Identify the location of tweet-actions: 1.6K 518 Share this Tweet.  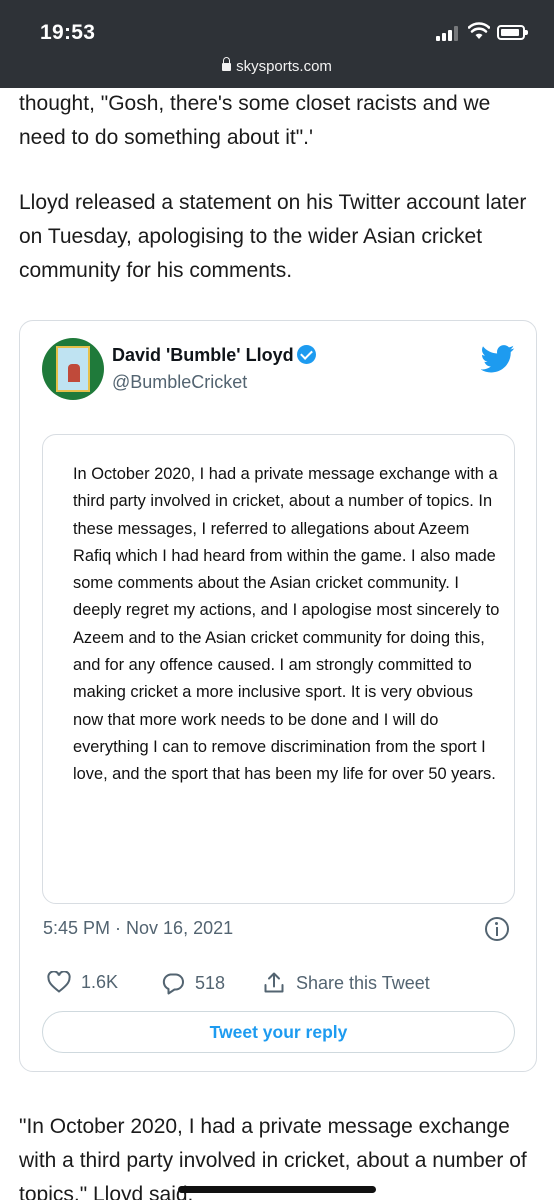
(278, 984).